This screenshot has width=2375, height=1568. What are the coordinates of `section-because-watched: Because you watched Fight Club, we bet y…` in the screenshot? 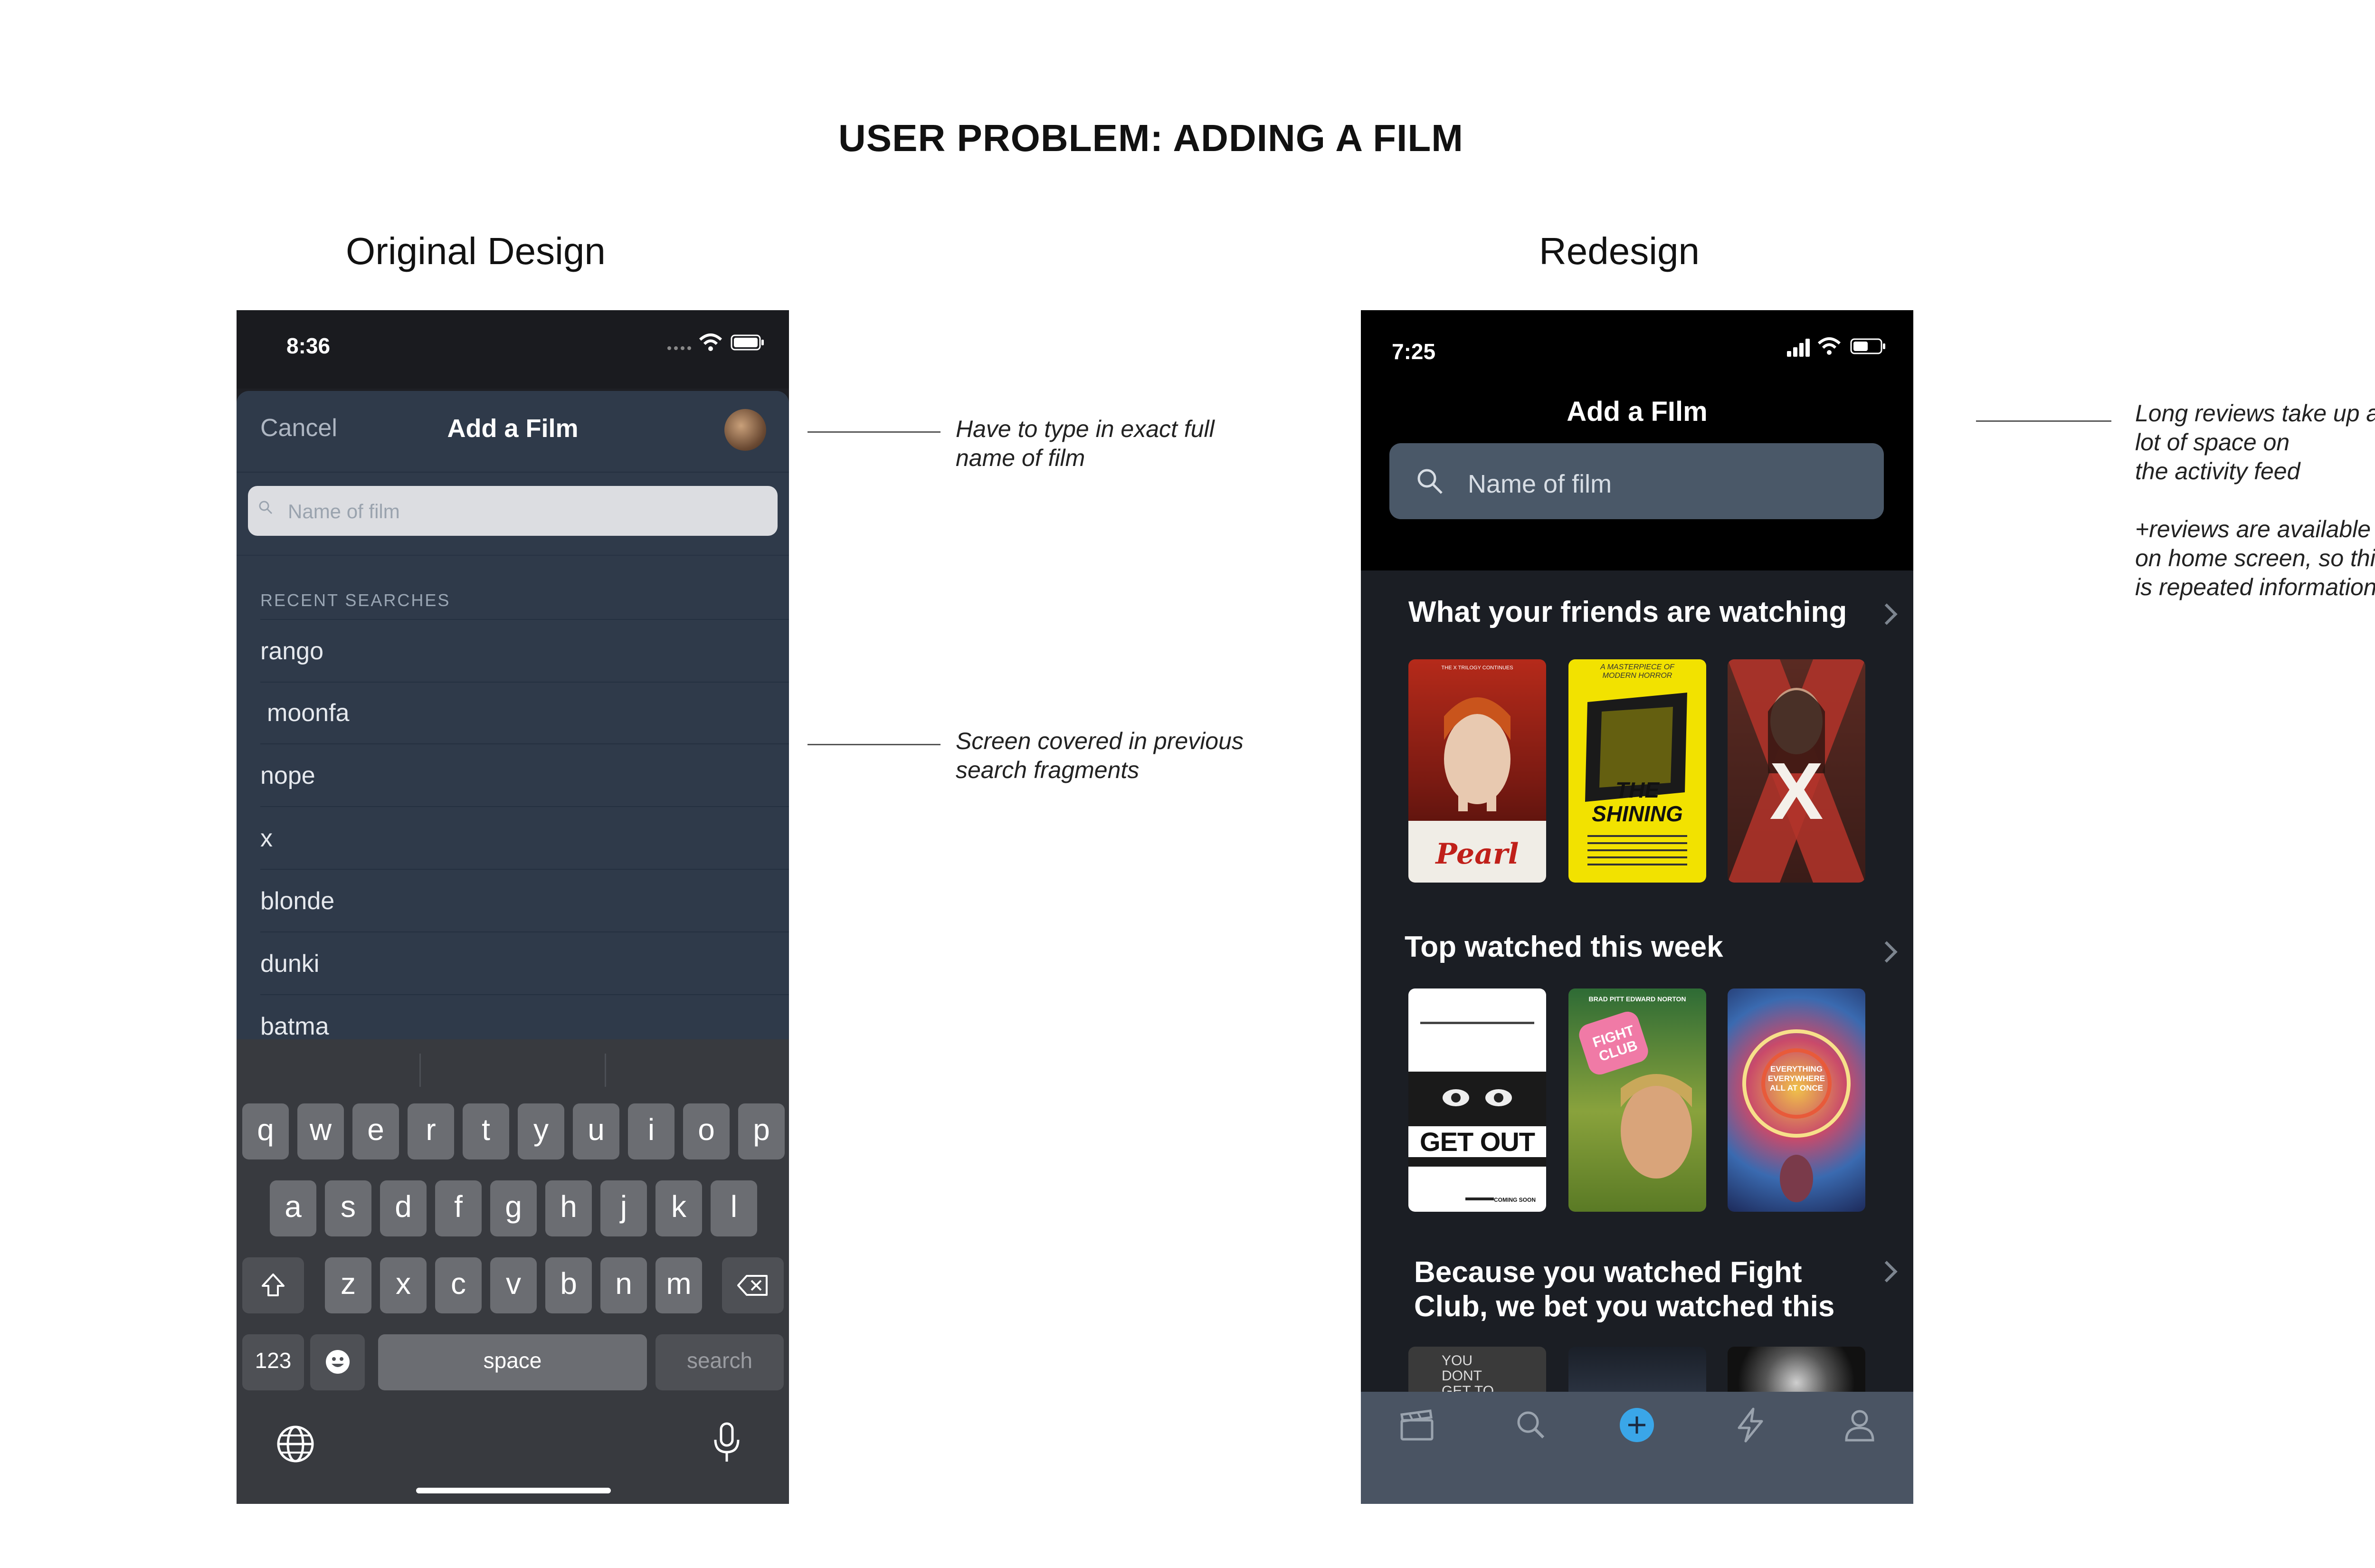 It's located at (1624, 1289).